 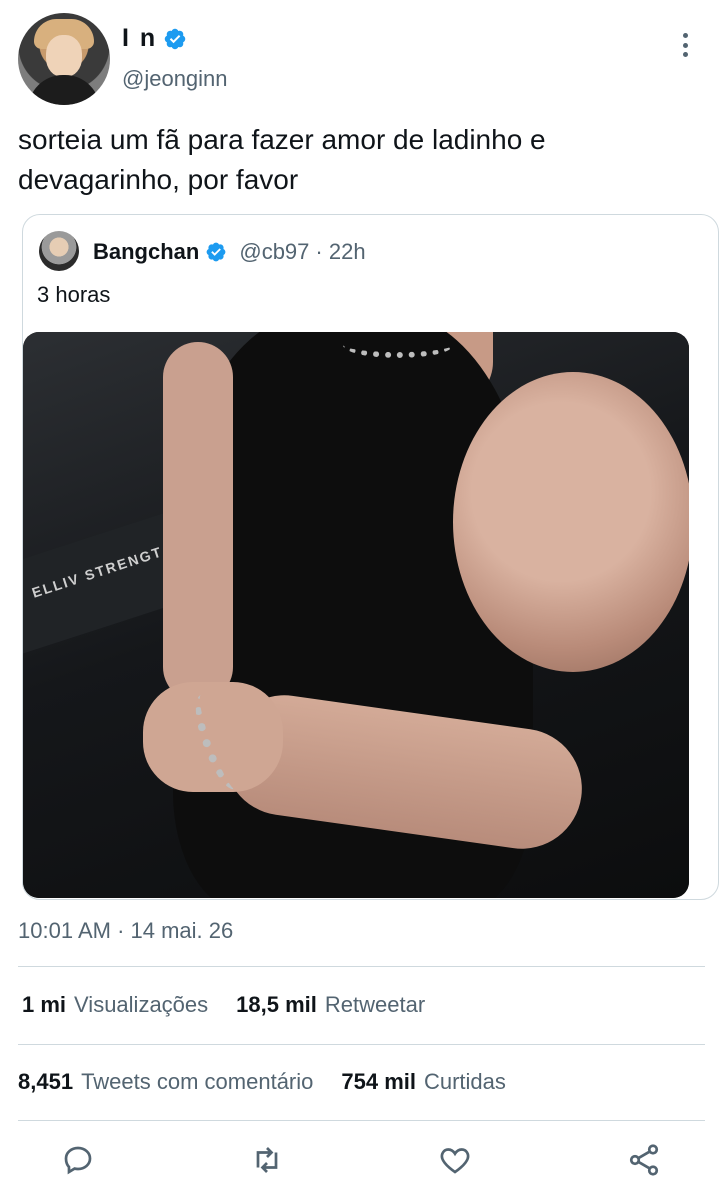 What do you see at coordinates (198, 522) in the screenshot?
I see `photo-left-arm` at bounding box center [198, 522].